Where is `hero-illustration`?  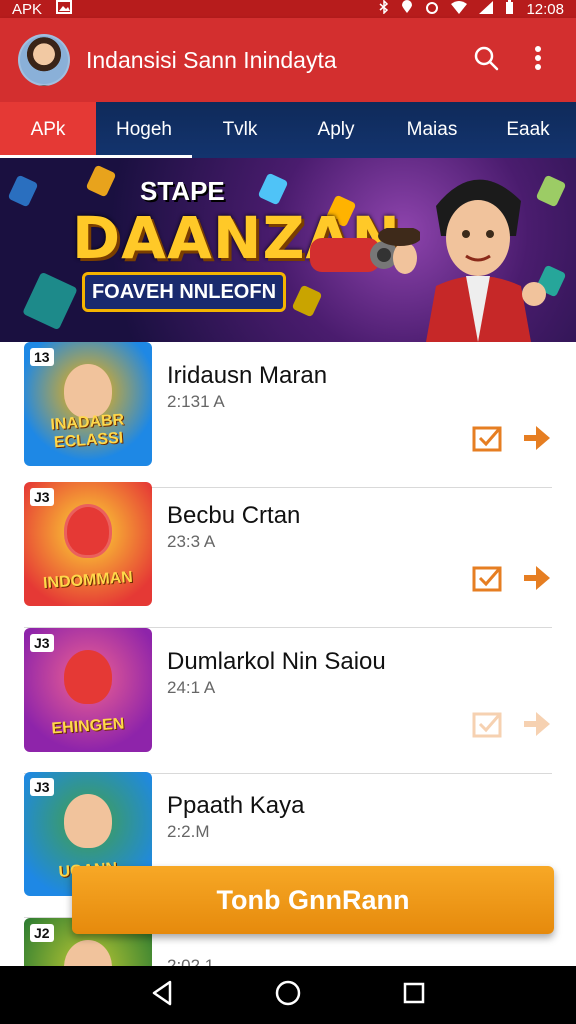
hero-illustration is located at coordinates (486, 260).